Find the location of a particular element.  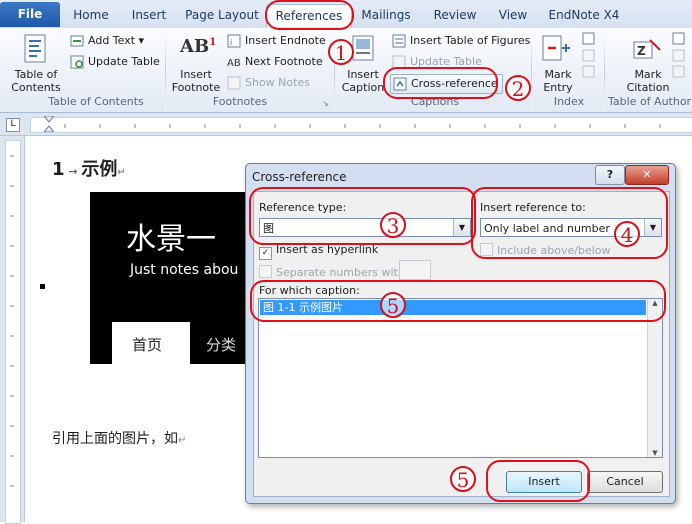

vertical-ruler-ticks is located at coordinates (12, 331).